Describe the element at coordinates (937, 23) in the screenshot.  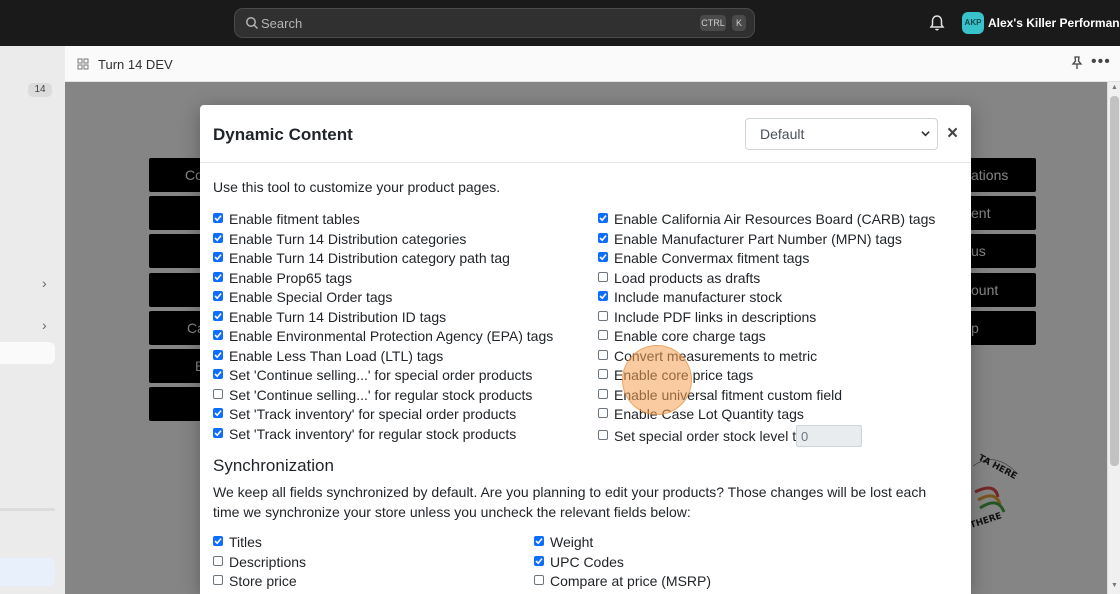
I see `bell-icon` at that location.